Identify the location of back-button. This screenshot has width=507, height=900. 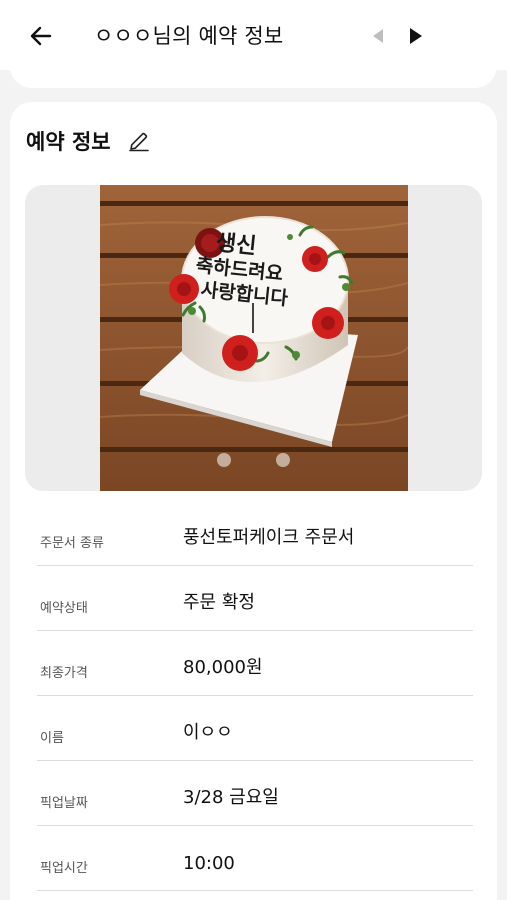
(41, 36).